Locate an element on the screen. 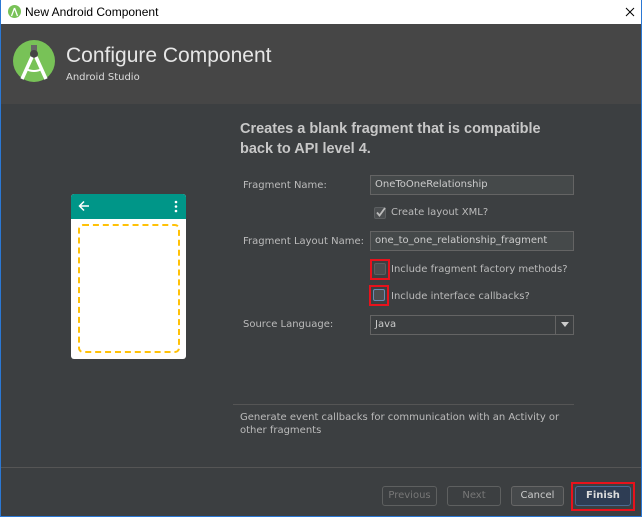  android-studio-logo is located at coordinates (34, 61).